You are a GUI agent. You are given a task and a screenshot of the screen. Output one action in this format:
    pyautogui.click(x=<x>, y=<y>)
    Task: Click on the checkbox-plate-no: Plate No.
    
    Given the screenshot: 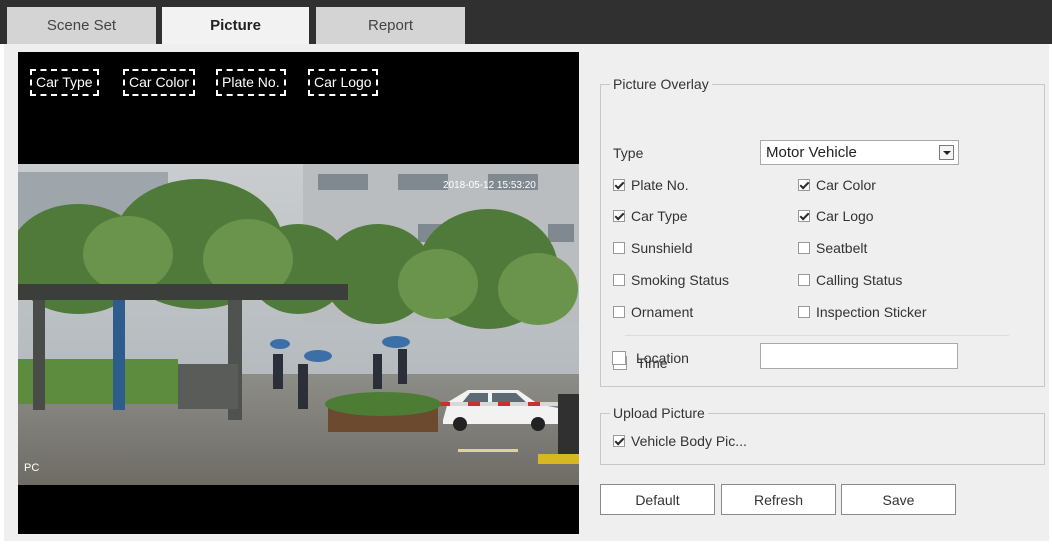 What is the action you would take?
    pyautogui.click(x=651, y=185)
    